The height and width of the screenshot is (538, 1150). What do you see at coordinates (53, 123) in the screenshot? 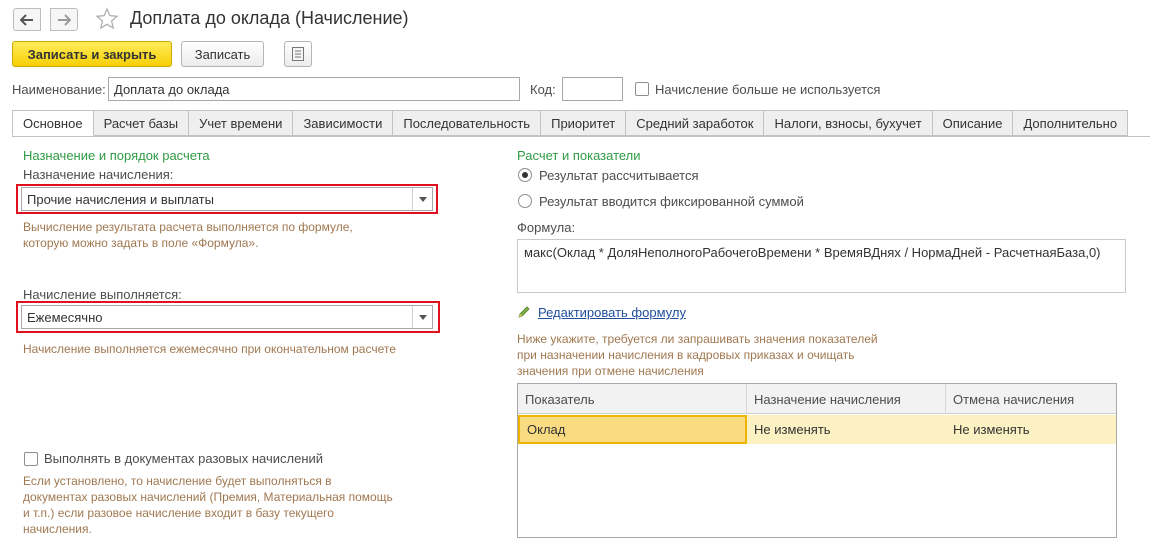
I see `tab-main: Основное` at bounding box center [53, 123].